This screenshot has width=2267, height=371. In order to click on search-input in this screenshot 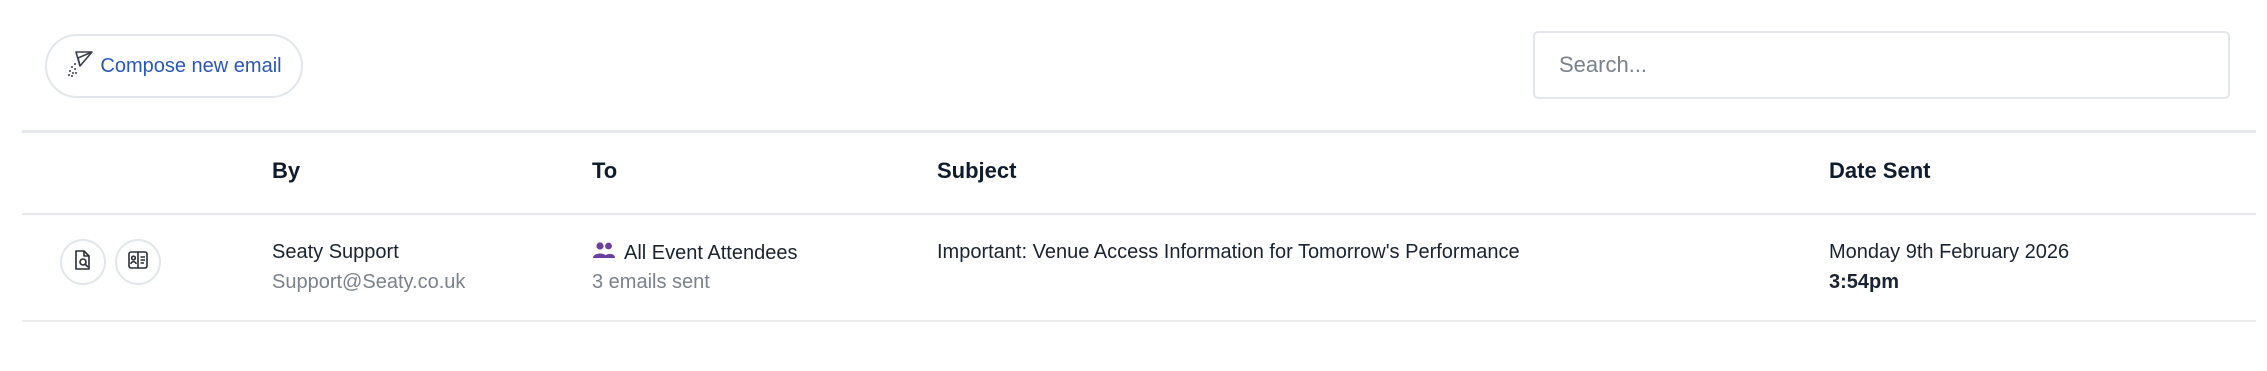, I will do `click(1881, 65)`.